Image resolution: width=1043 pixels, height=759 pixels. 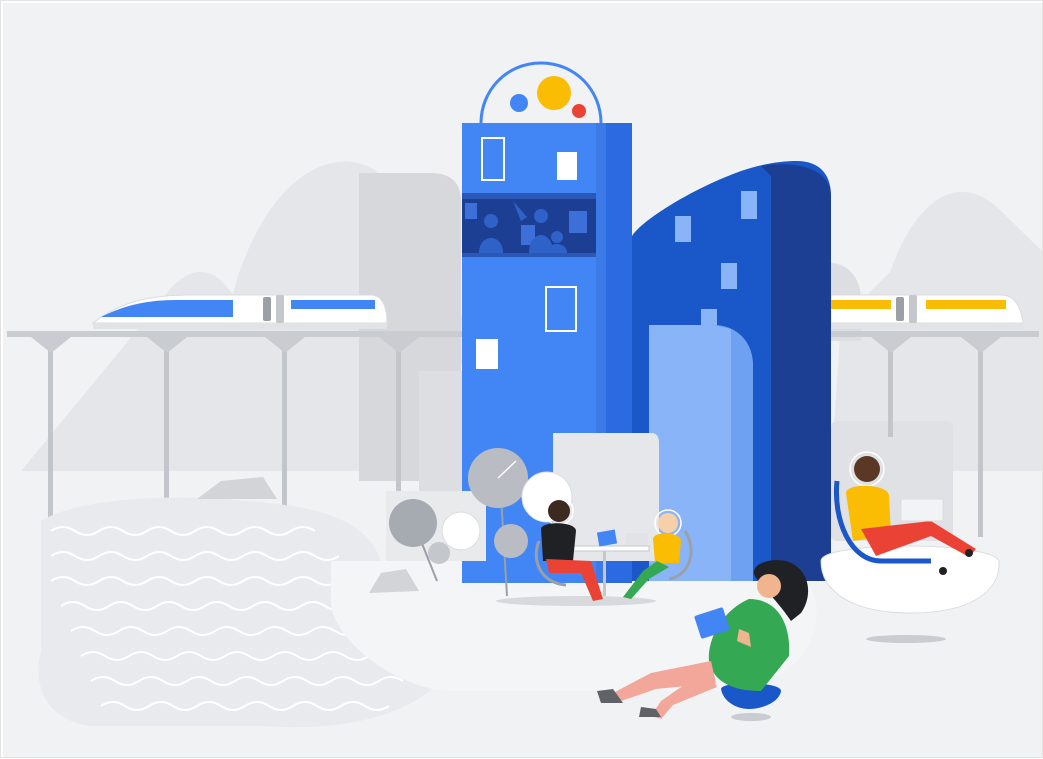 I want to click on person-cafe-left, so click(x=559, y=511).